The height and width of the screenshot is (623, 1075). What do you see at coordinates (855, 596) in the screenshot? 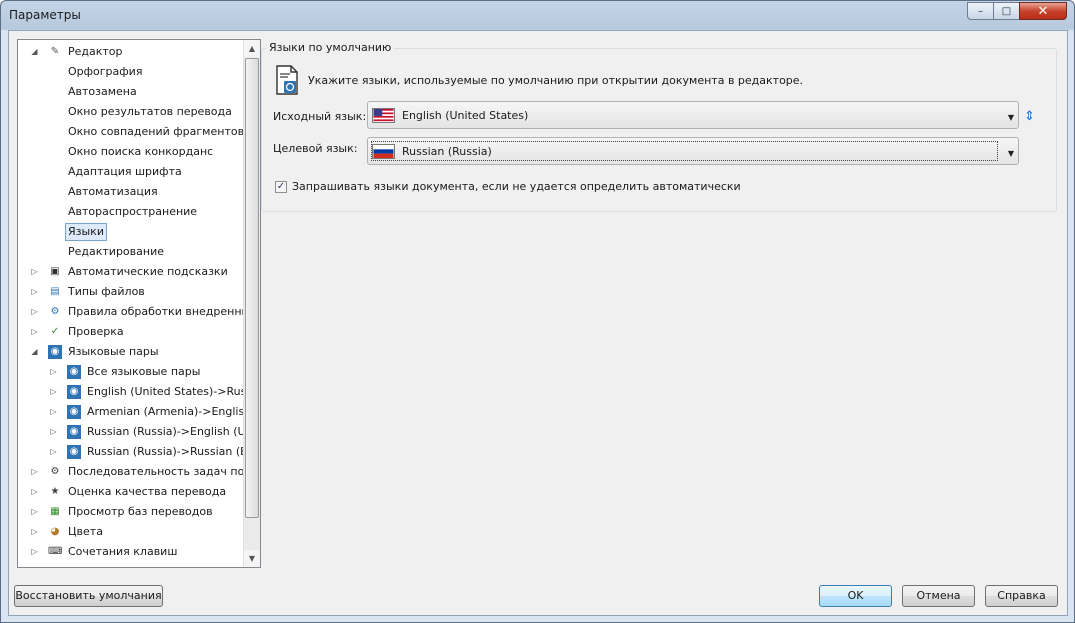
I see `ok-button: OK` at bounding box center [855, 596].